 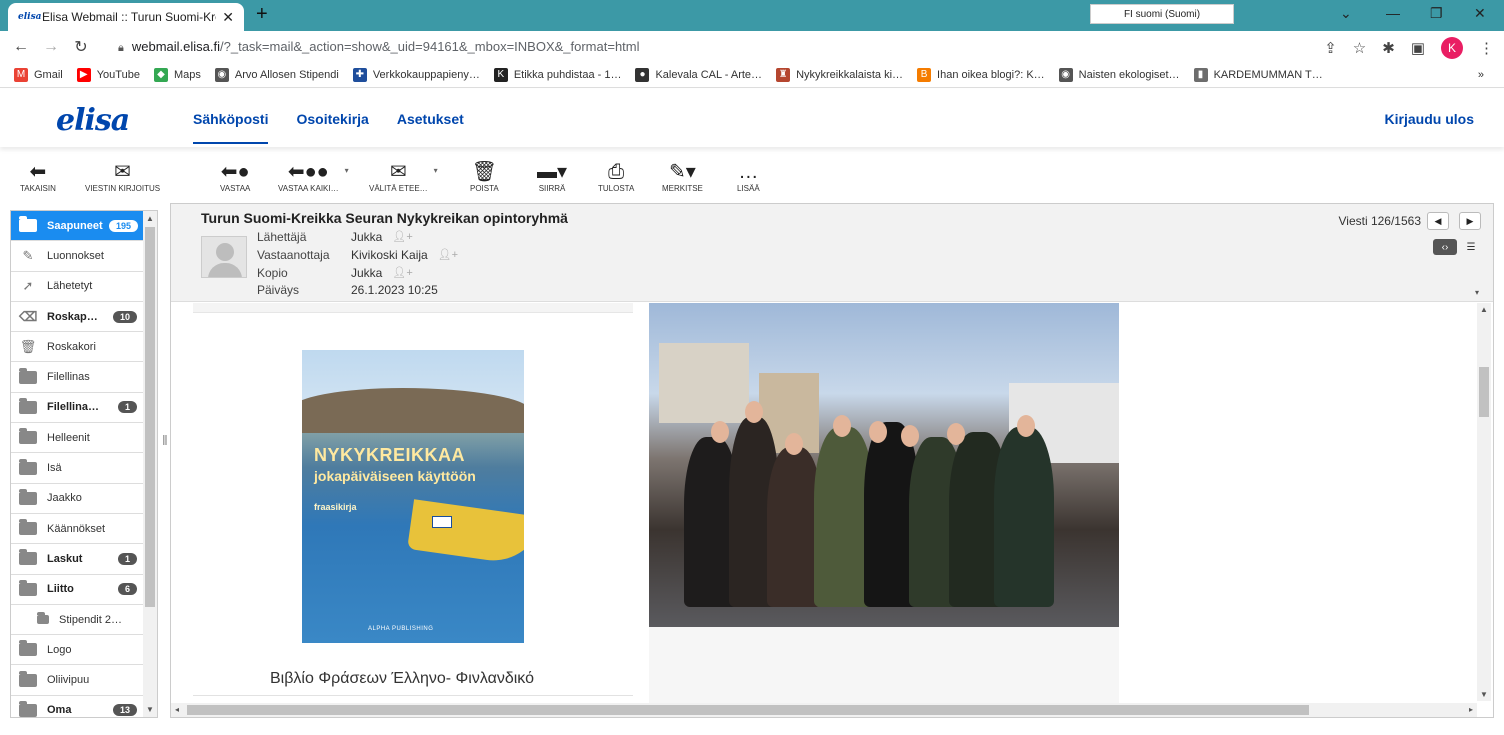 What do you see at coordinates (126, 17) in the screenshot?
I see `browser-tab: elisa Elisa Webmail :: Turun Suomi-Kre ✕` at bounding box center [126, 17].